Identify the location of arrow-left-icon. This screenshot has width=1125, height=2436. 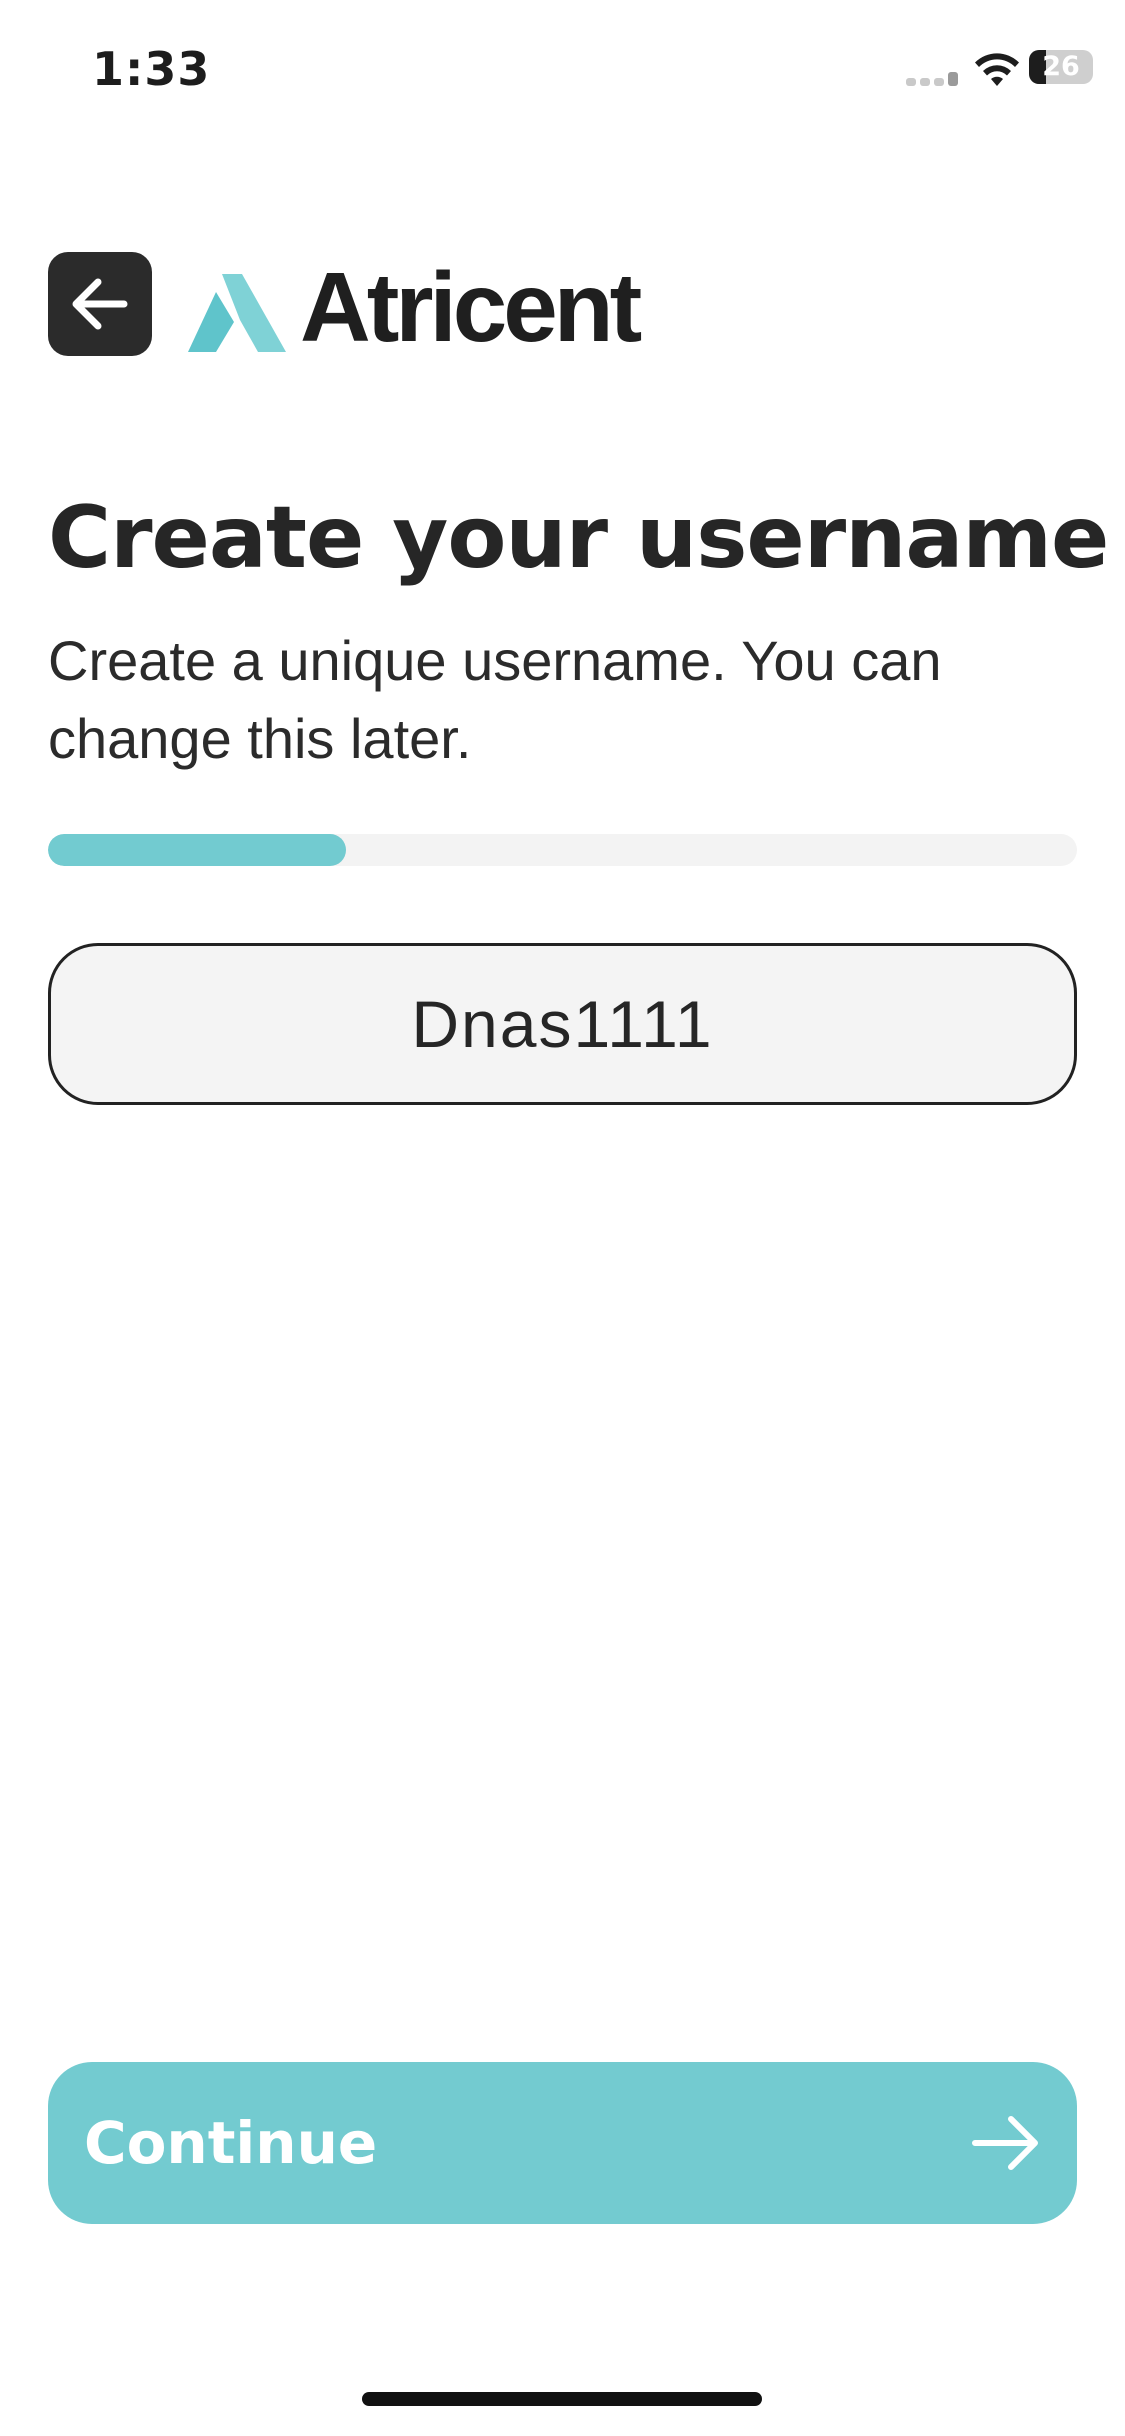
(100, 304).